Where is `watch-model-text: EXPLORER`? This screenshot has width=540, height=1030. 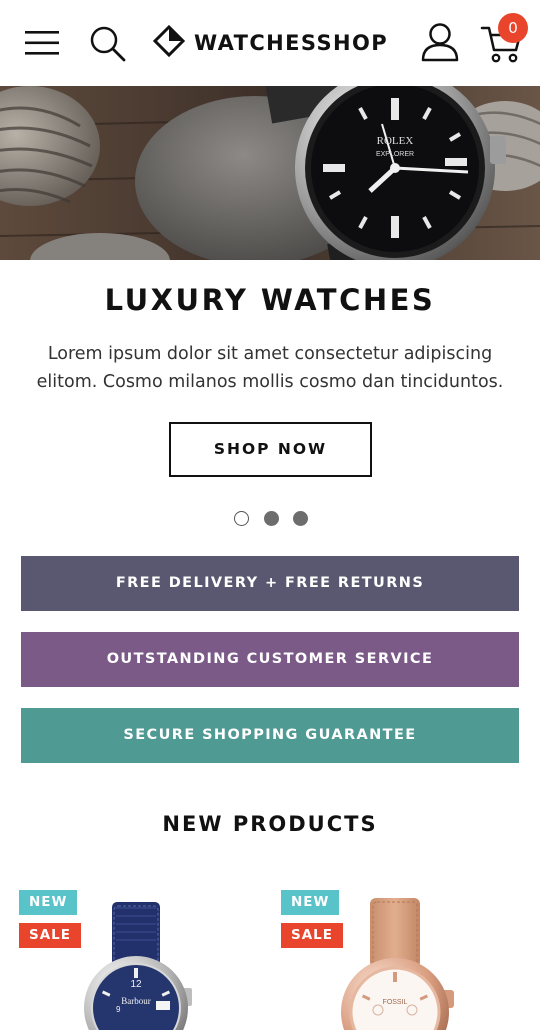
watch-model-text: EXPLORER is located at coordinates (395, 154).